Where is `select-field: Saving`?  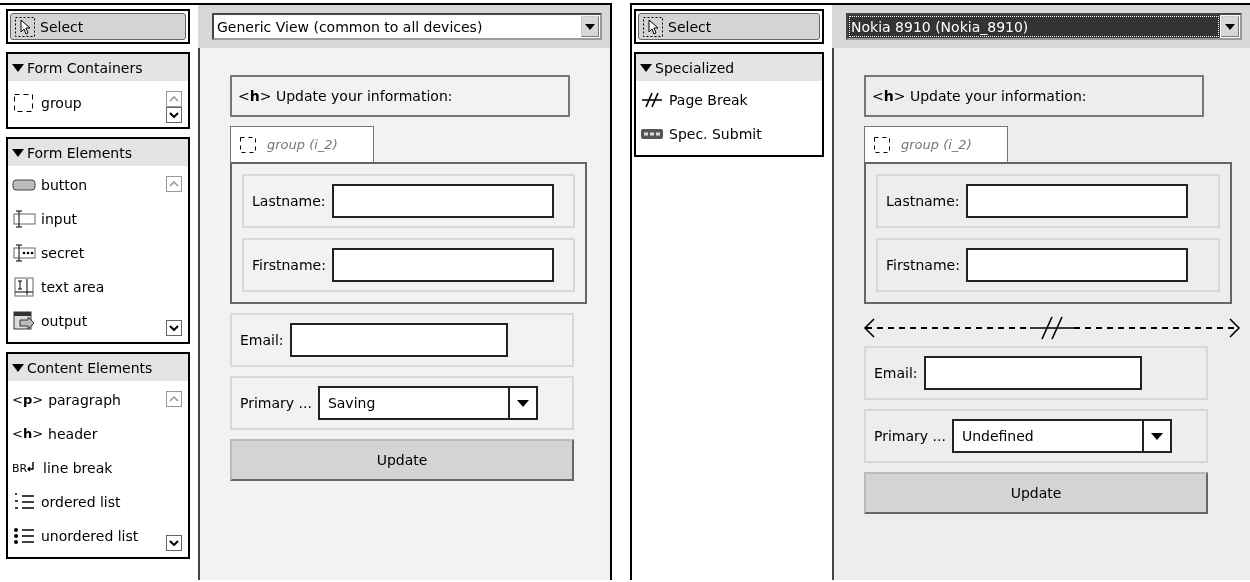 select-field: Saving is located at coordinates (427, 403).